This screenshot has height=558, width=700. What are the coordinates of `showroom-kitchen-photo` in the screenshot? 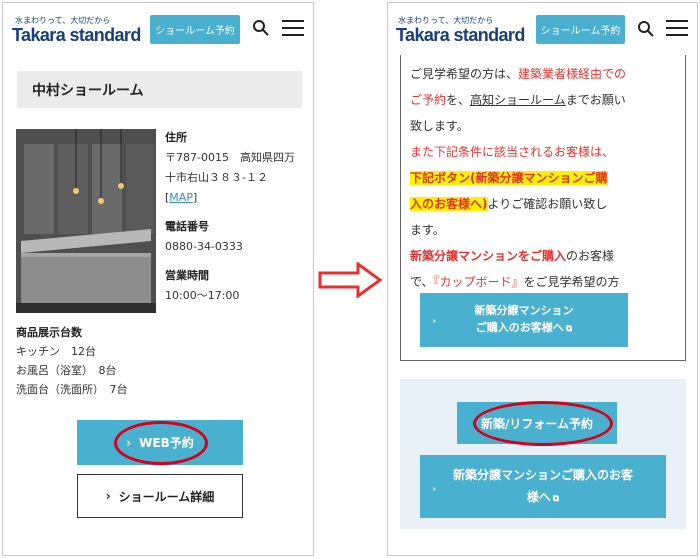 It's located at (86, 221).